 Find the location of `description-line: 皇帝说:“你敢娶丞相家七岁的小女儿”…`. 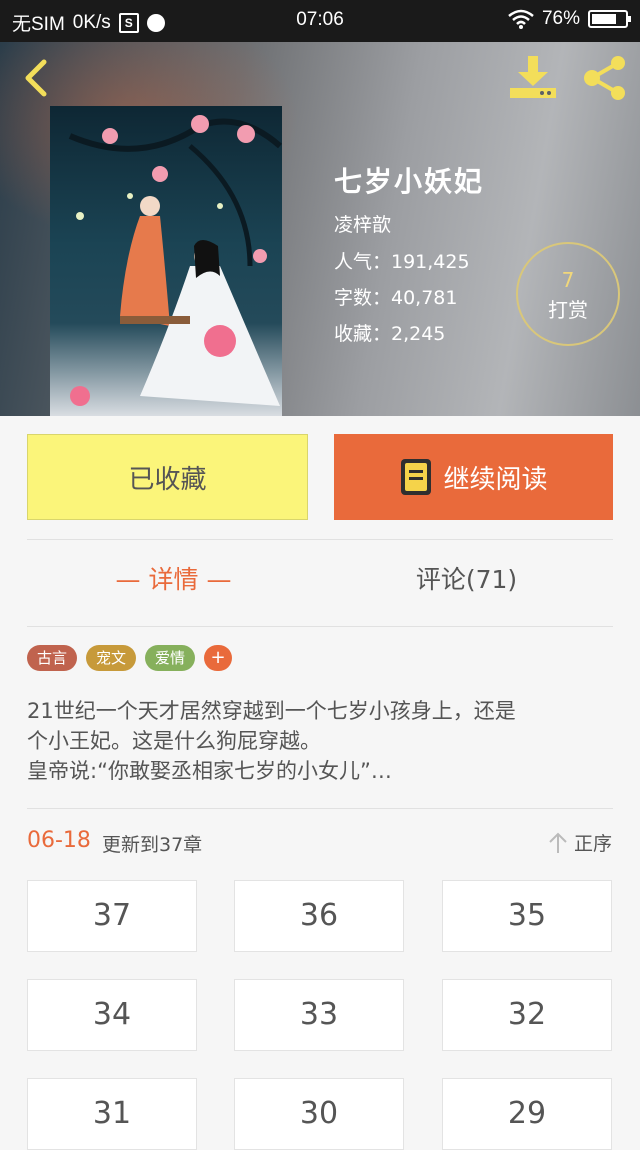

description-line: 皇帝说:“你敢娶丞相家七岁的小女儿”… is located at coordinates (209, 771).